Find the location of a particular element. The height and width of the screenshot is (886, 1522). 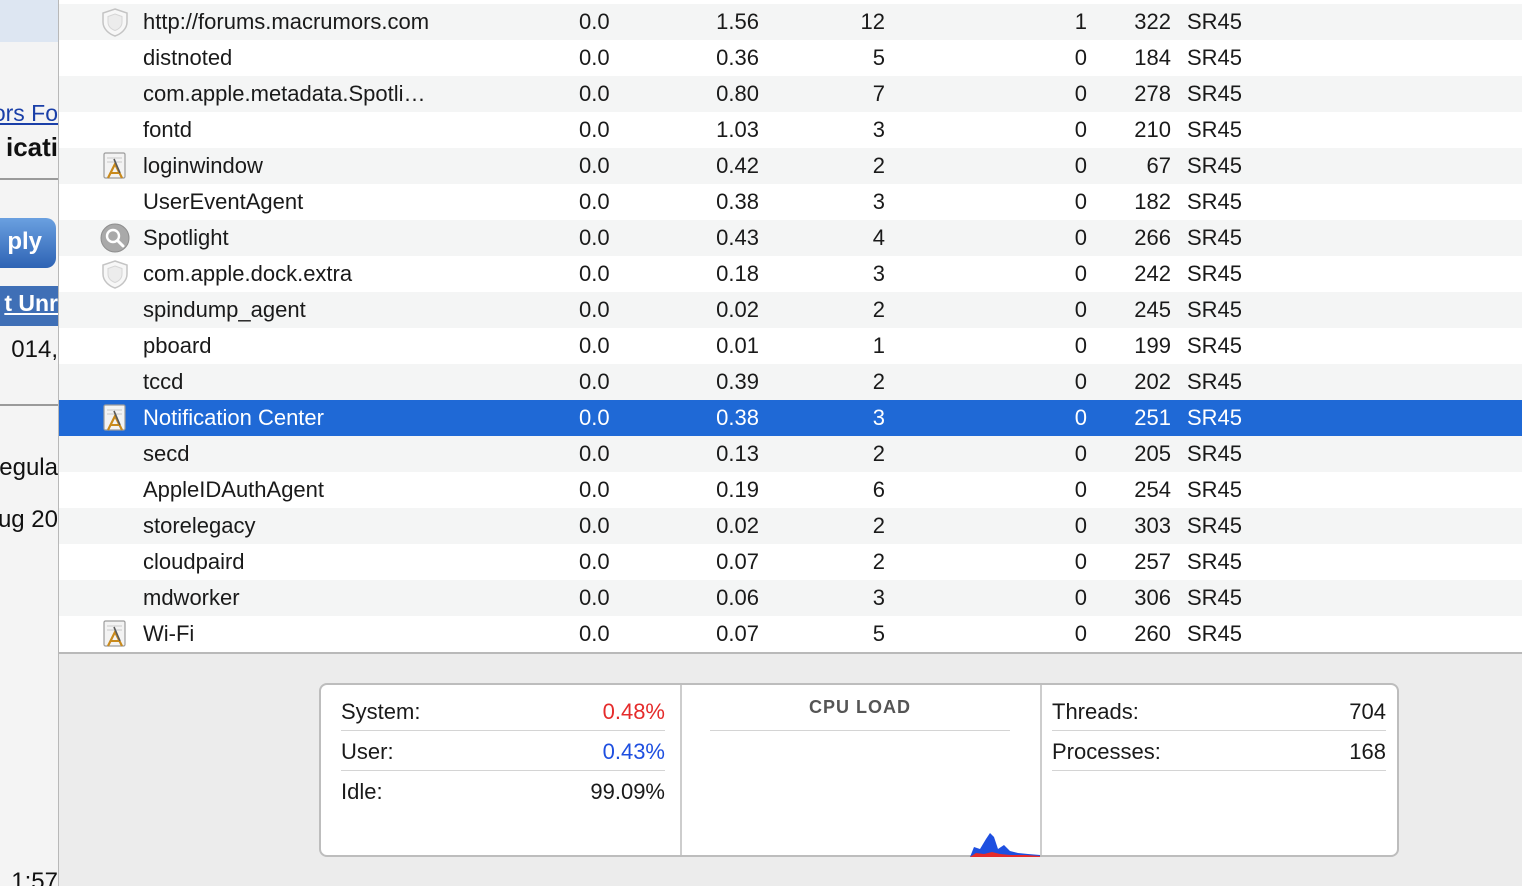

process-pid: 199 is located at coordinates (1152, 345).